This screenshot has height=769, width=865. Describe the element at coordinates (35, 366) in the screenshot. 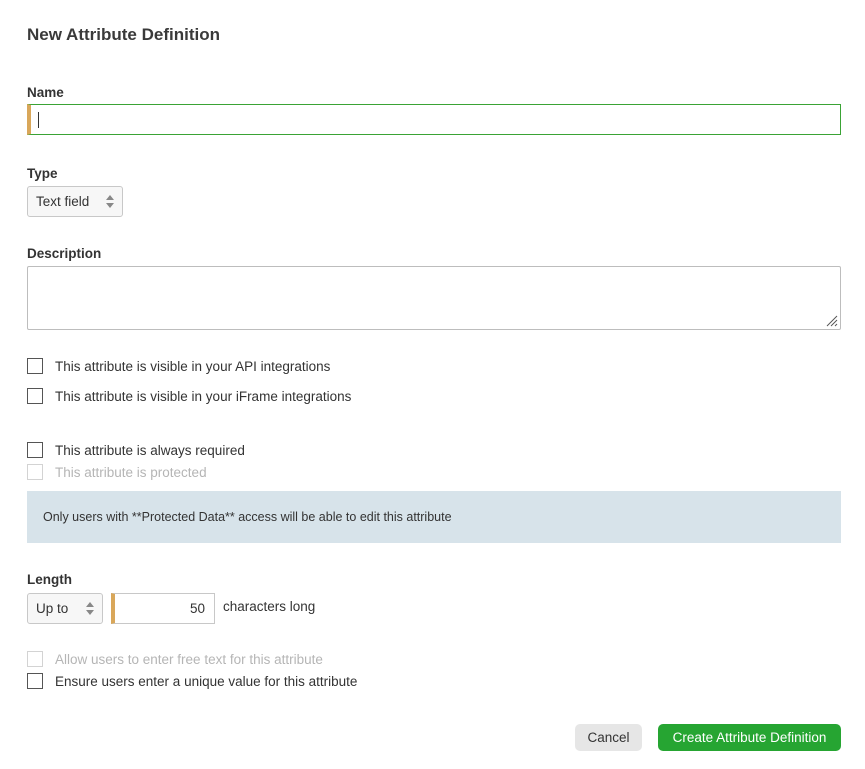

I see `api-visible-checkbox` at that location.